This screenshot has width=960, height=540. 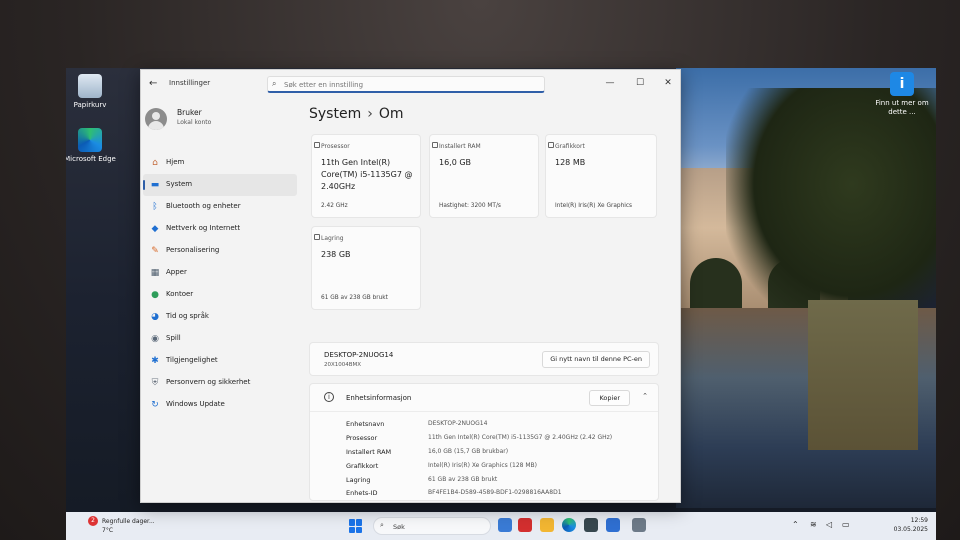 I want to click on sidebar-item-label: Nettverk og Internett, so click(x=203, y=228).